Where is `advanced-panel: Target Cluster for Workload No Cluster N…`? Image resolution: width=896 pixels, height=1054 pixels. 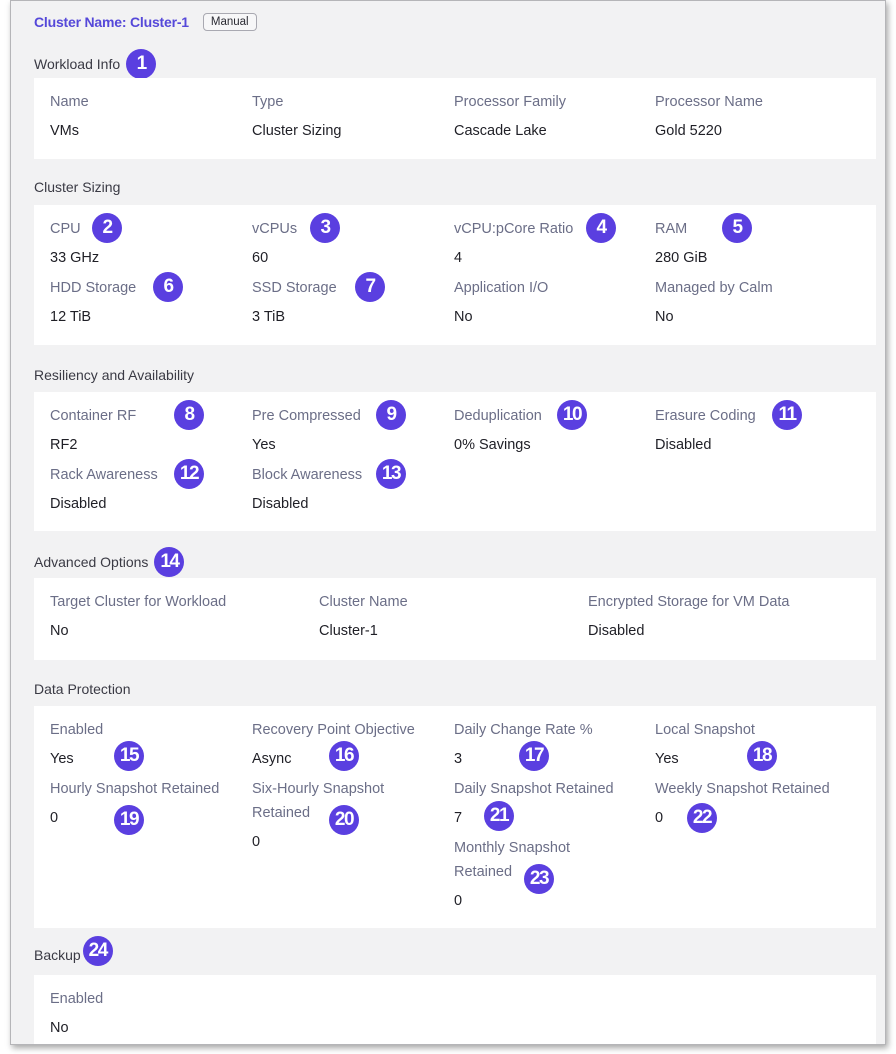 advanced-panel: Target Cluster for Workload No Cluster N… is located at coordinates (455, 619).